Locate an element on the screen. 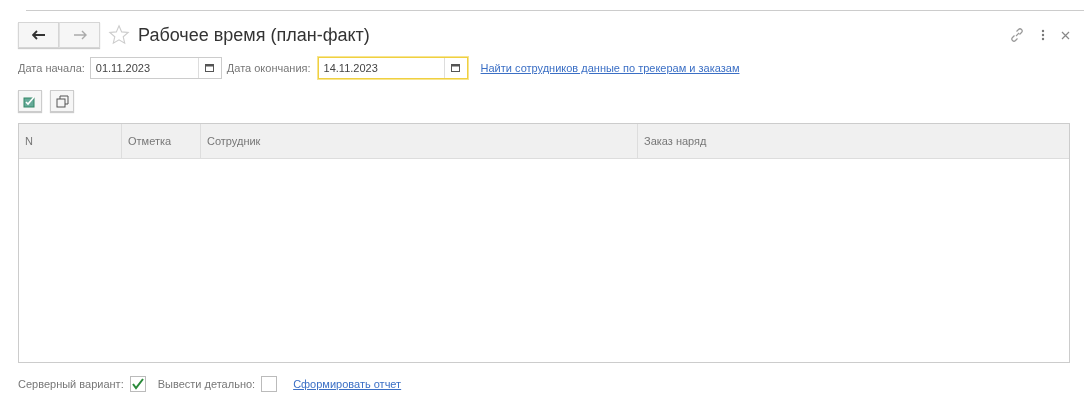  copy-button is located at coordinates (62, 101).